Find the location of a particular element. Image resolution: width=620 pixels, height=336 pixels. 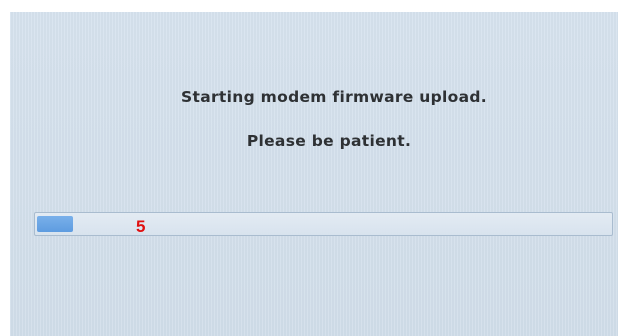

step-number-annotation: 5 is located at coordinates (141, 226).